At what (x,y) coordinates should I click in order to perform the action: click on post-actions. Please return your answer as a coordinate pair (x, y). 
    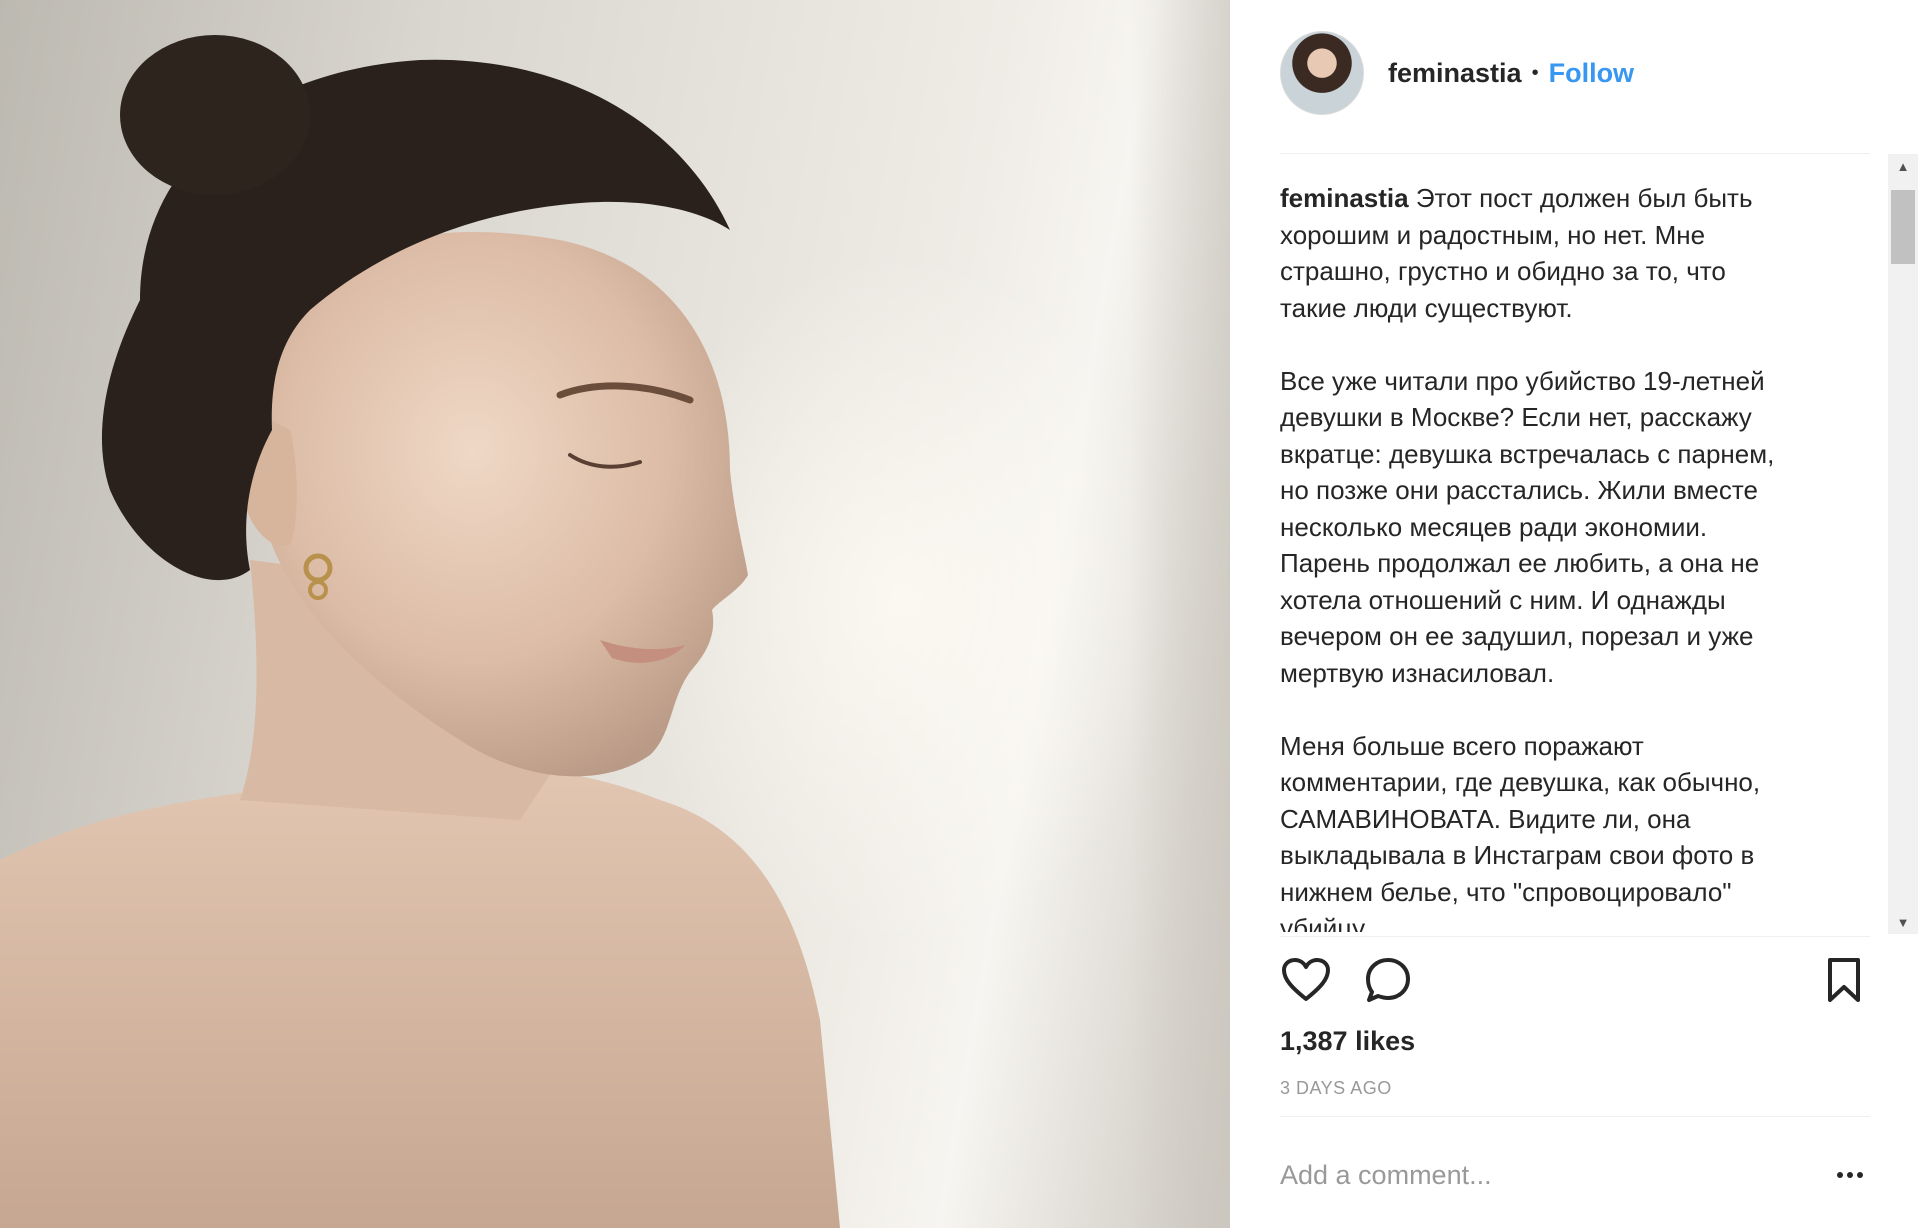
    Looking at the image, I should click on (1575, 980).